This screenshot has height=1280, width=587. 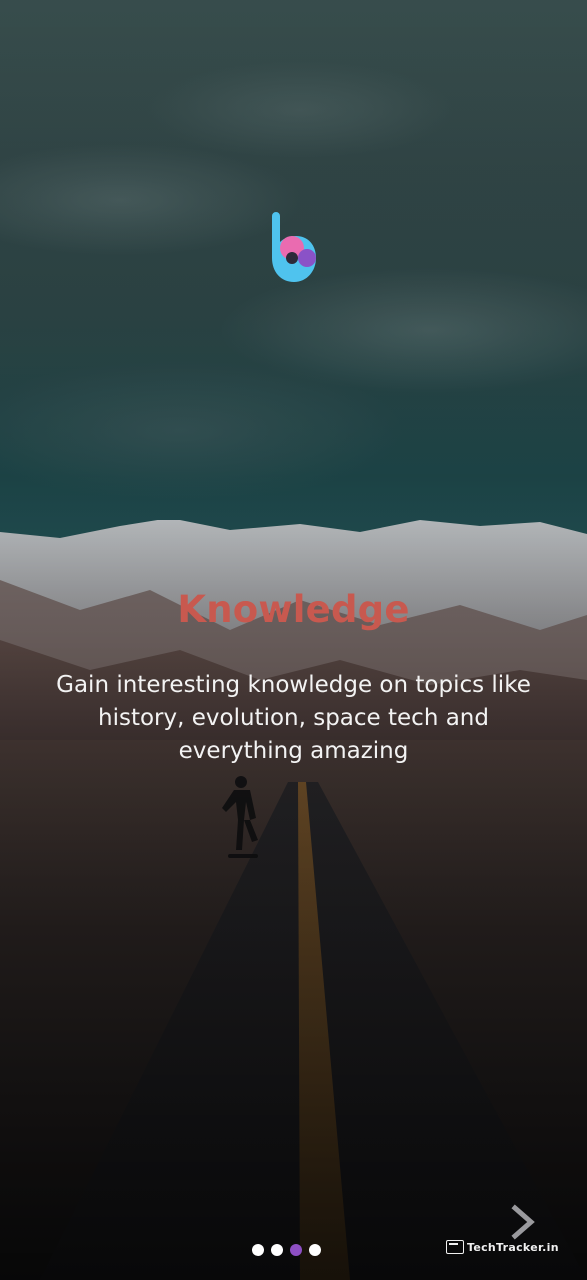 I want to click on app-logo-icon, so click(x=294, y=247).